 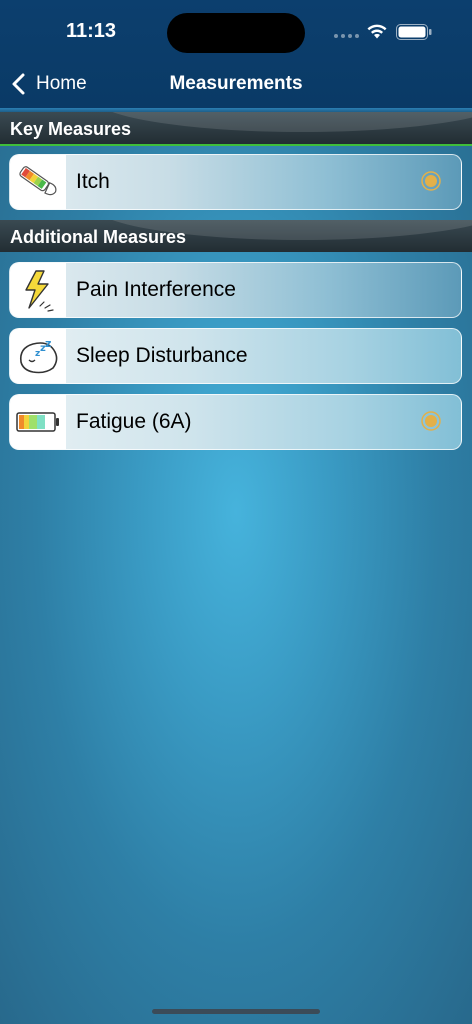 I want to click on sleeping-head-icon: z z z, so click(x=38, y=355).